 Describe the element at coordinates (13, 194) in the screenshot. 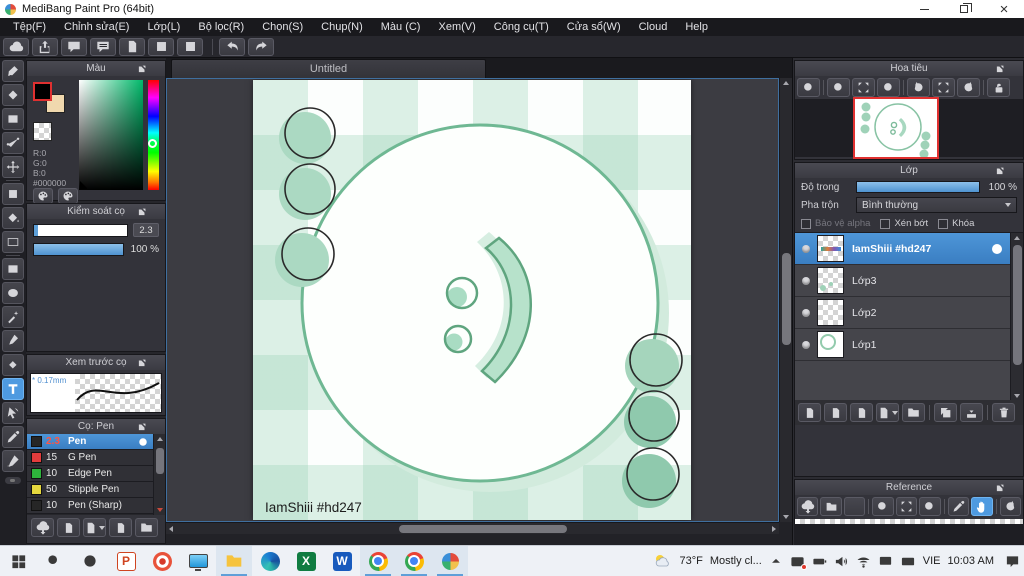

I see `fill-rect-tool` at that location.